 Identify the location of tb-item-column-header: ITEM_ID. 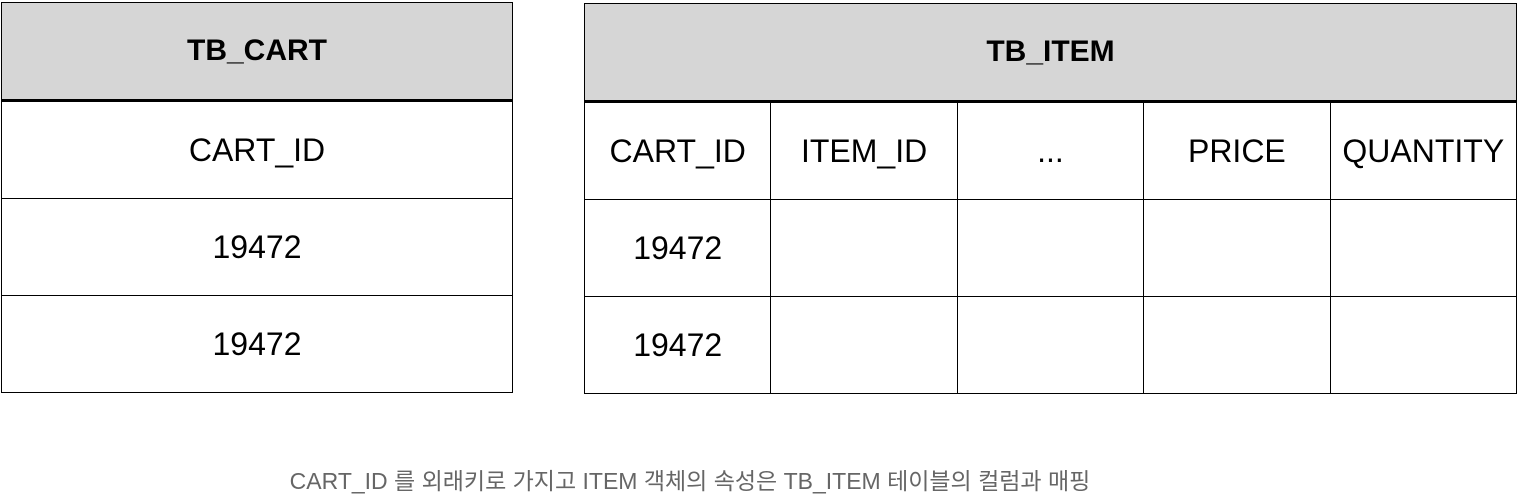
(864, 150).